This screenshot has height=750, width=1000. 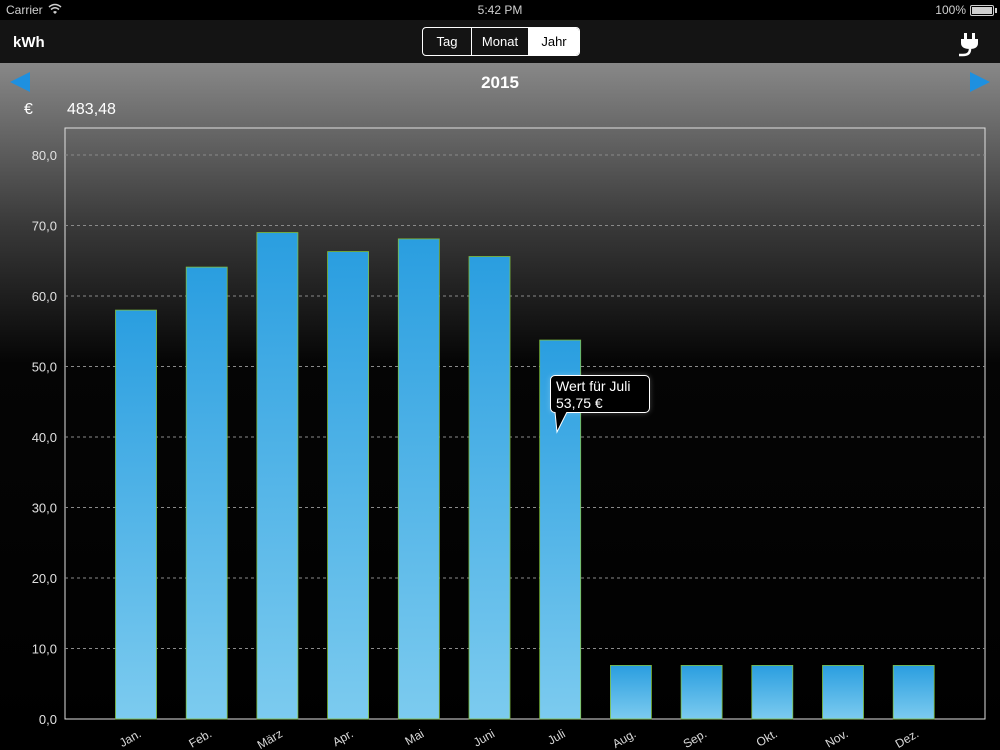 What do you see at coordinates (772, 692) in the screenshot?
I see `bar-okt` at bounding box center [772, 692].